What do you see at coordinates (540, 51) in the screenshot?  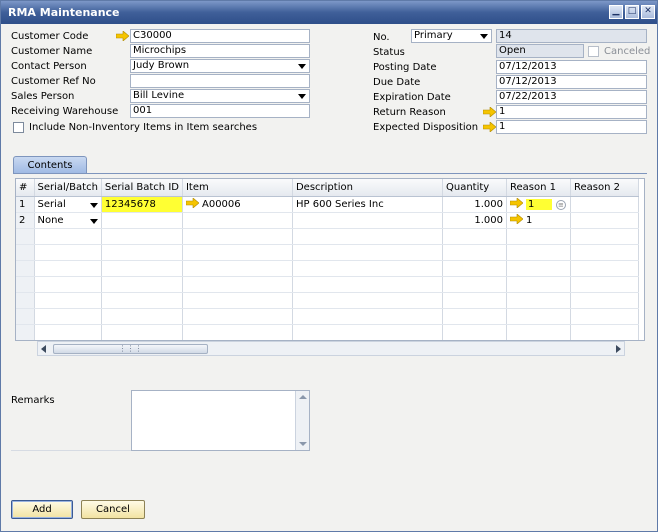 I see `status-field: Open` at bounding box center [540, 51].